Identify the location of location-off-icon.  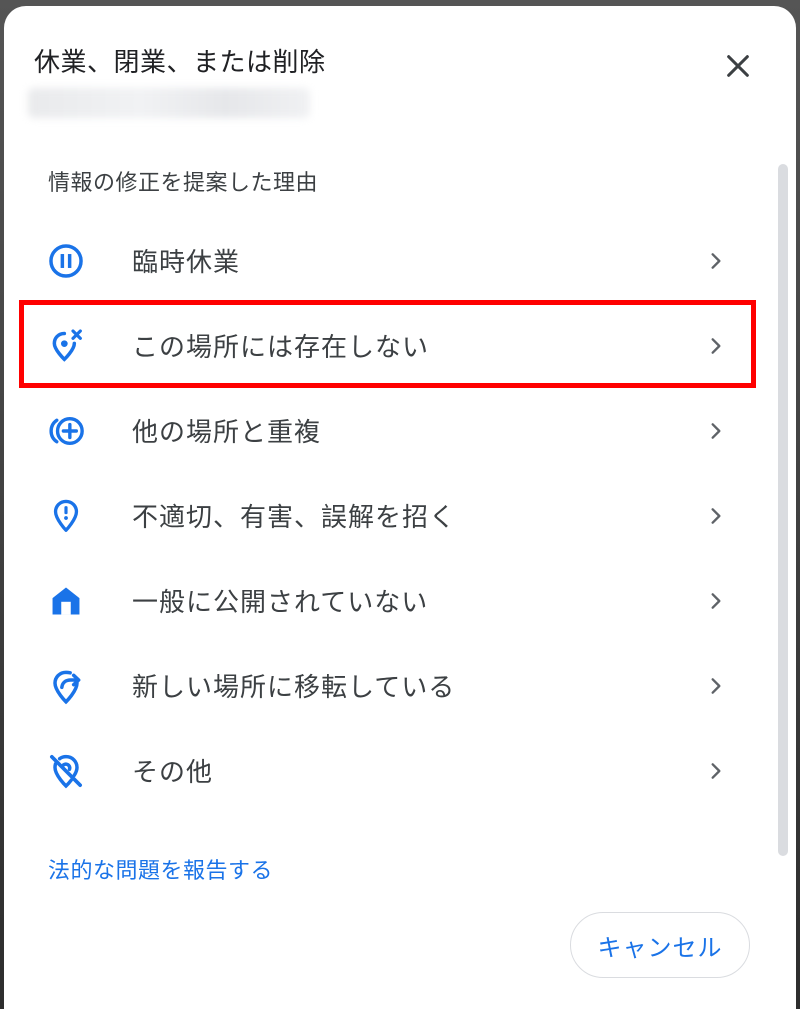
(66, 771).